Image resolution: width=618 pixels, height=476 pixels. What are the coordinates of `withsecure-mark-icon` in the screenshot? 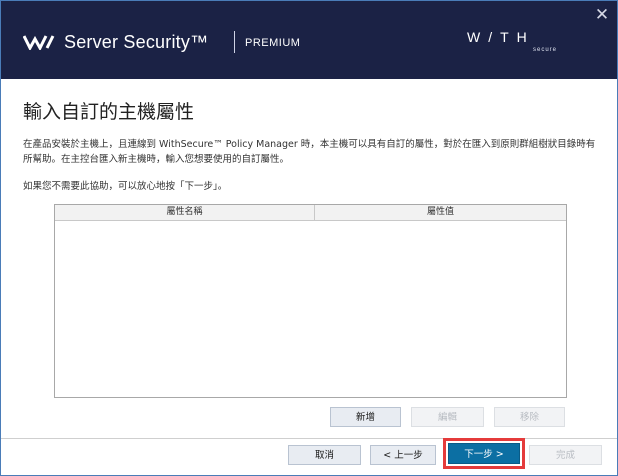 It's located at (39, 42).